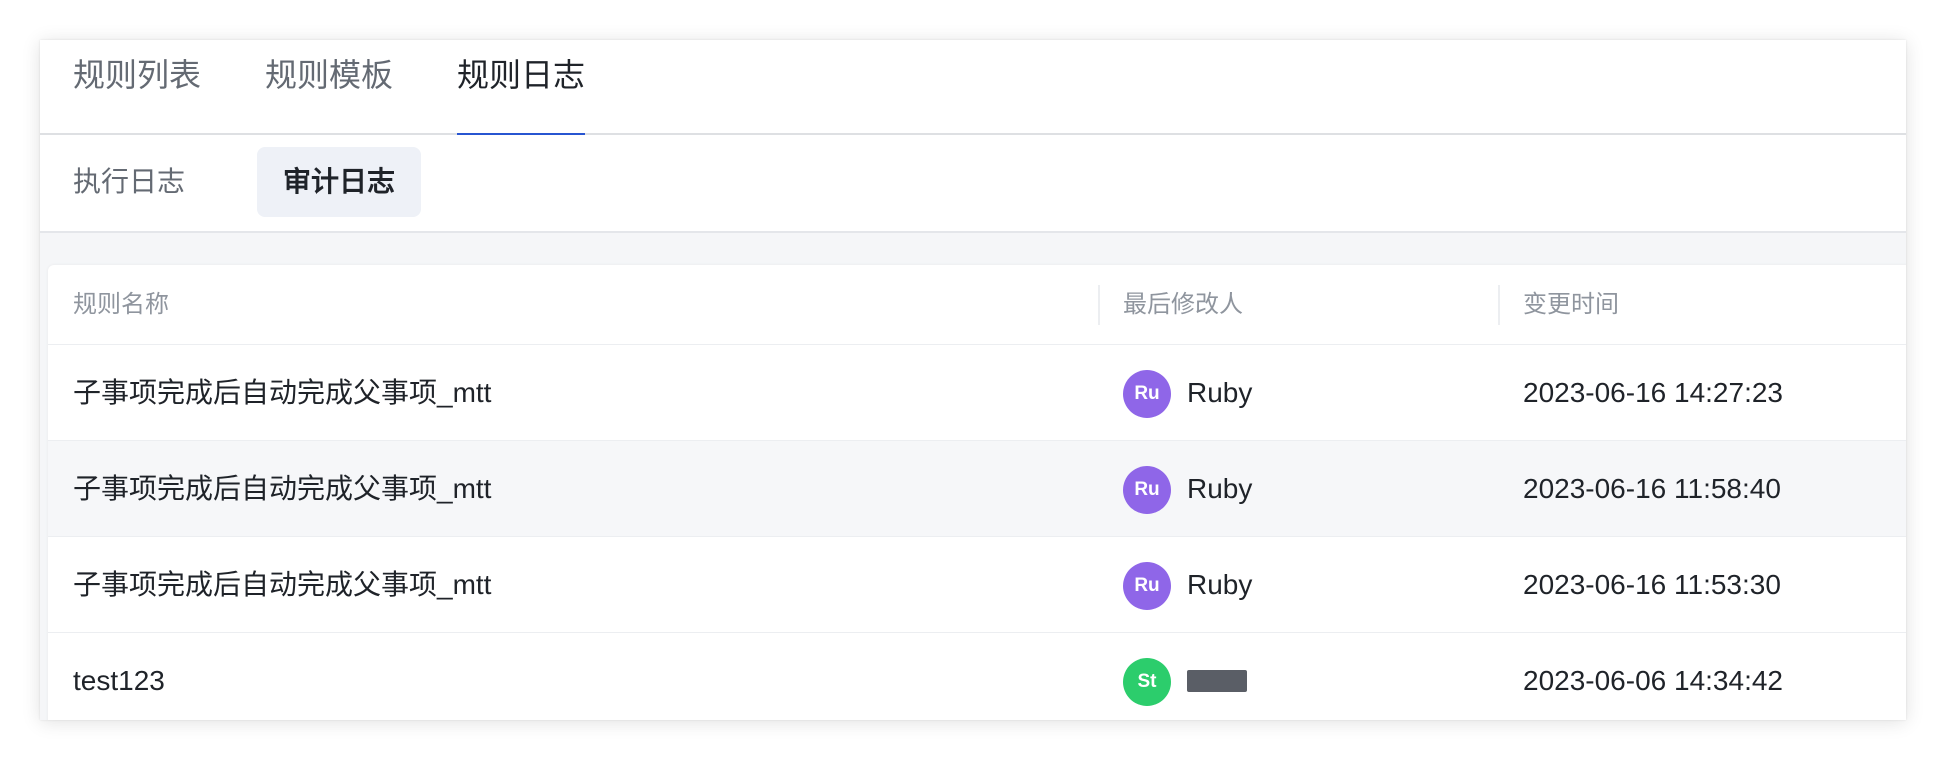 Image resolution: width=1946 pixels, height=760 pixels. I want to click on subtab-audit-log-label: 审计日志, so click(339, 181).